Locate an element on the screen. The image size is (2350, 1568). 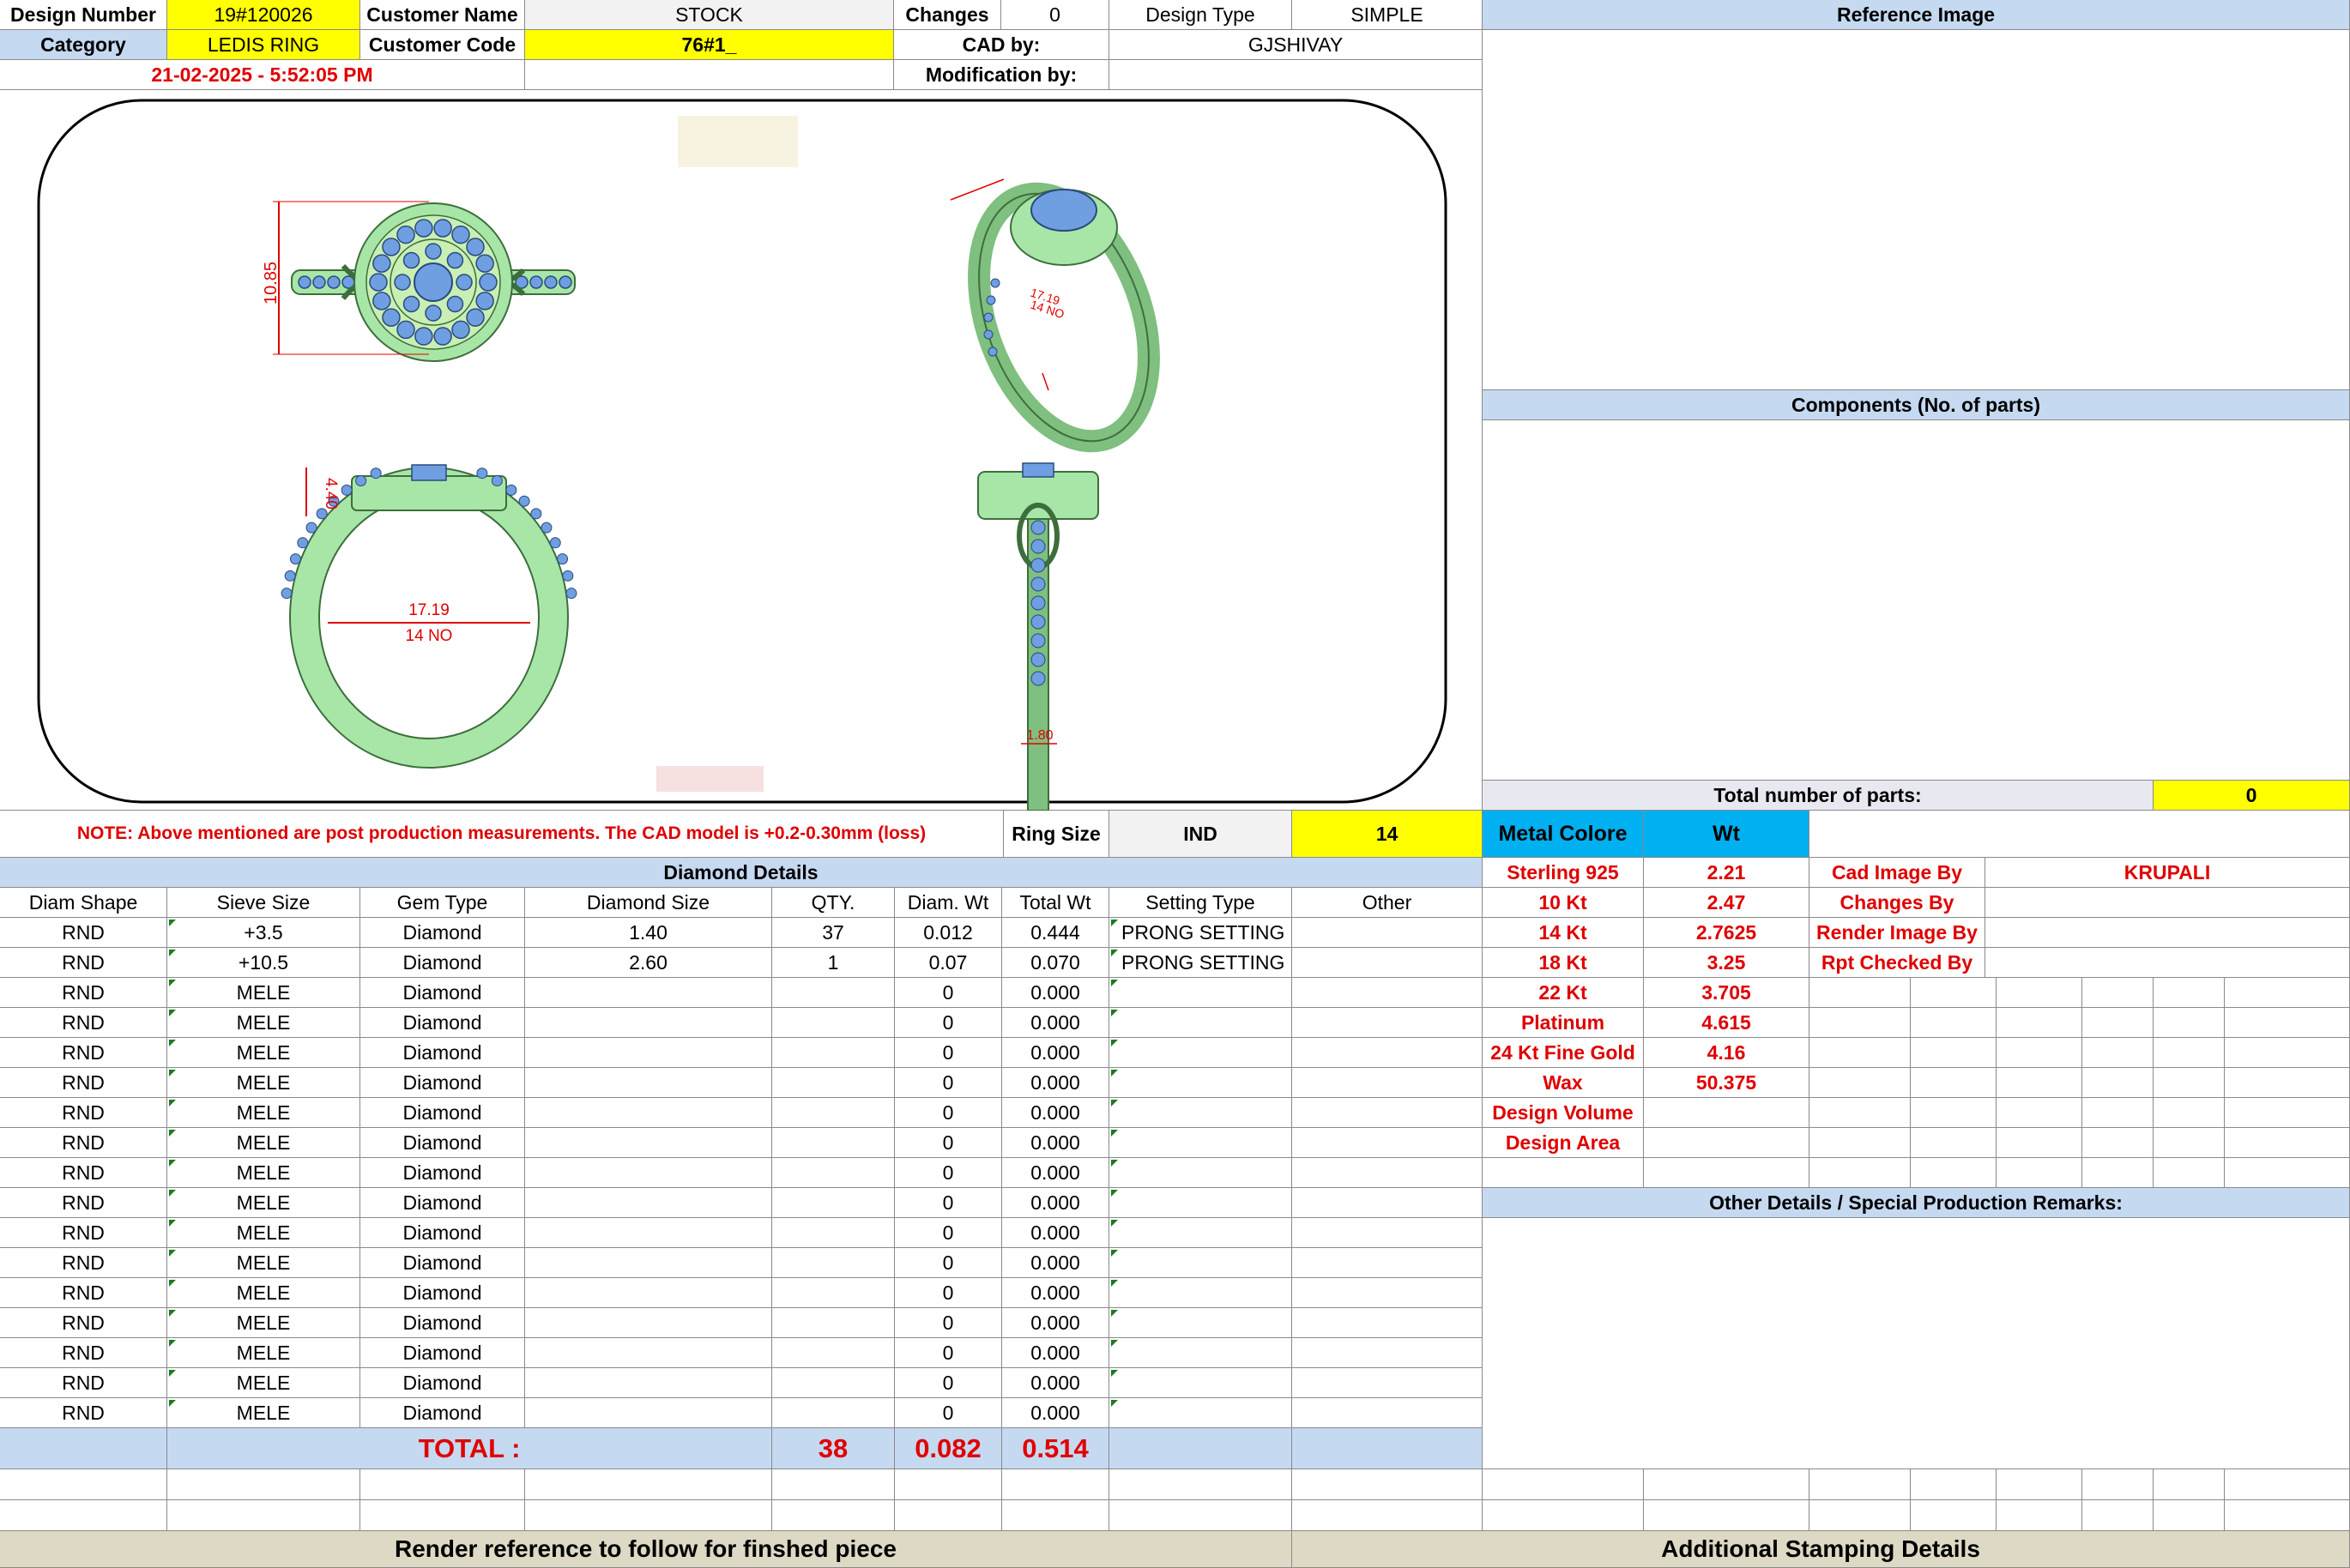
qty-cell: 37 is located at coordinates (833, 933).